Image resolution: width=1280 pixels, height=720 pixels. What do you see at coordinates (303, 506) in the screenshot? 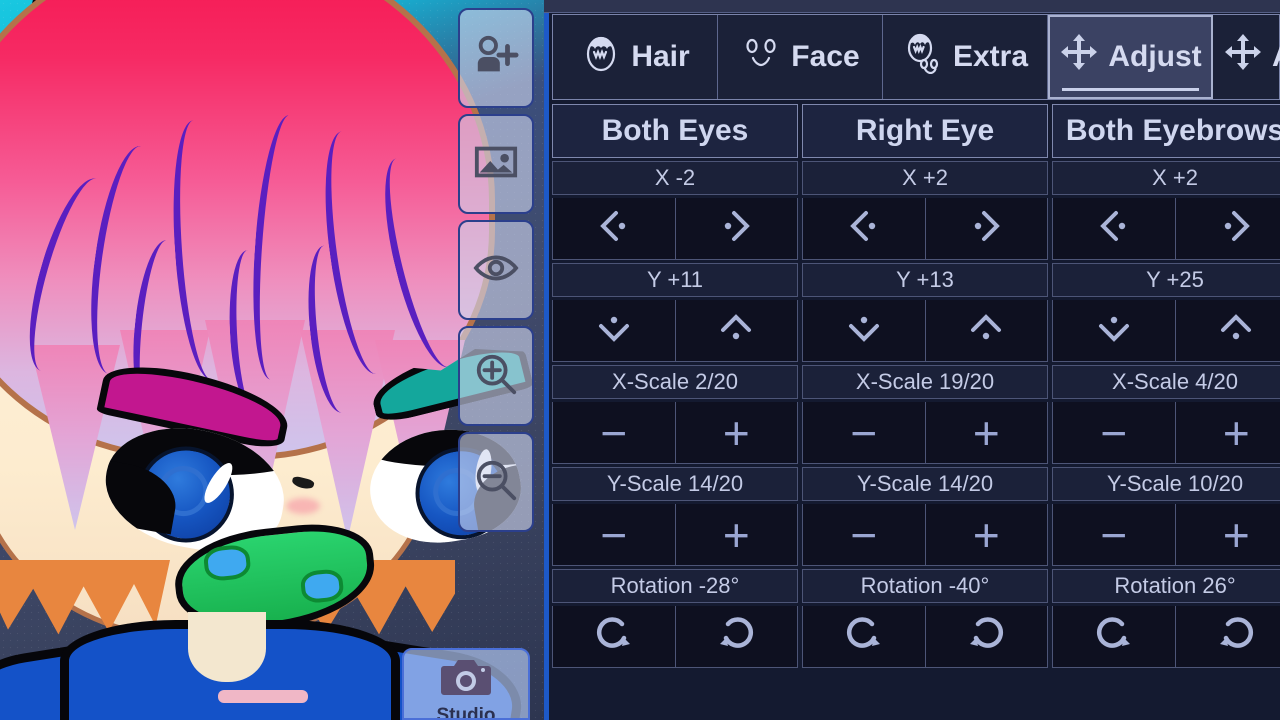
I see `blush` at bounding box center [303, 506].